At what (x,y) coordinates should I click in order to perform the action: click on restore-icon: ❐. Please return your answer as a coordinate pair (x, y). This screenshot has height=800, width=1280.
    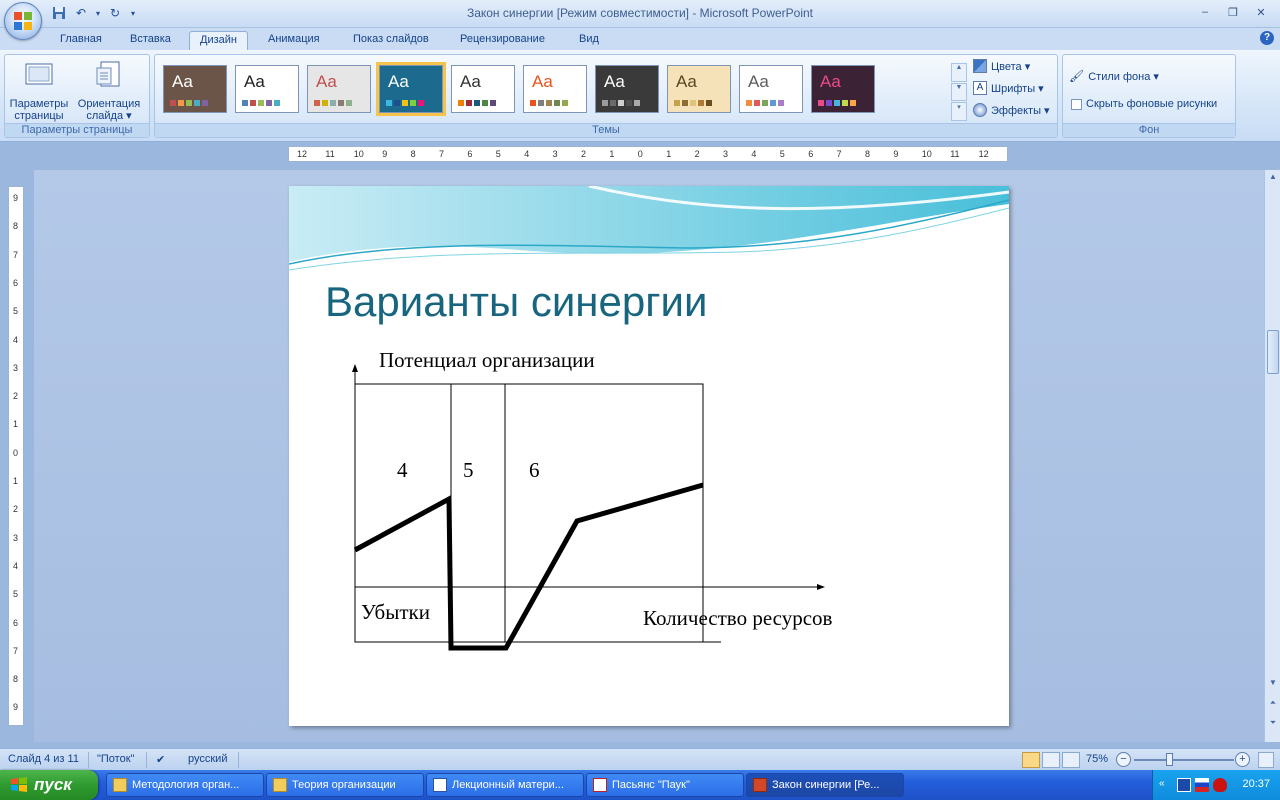
    Looking at the image, I should click on (1233, 12).